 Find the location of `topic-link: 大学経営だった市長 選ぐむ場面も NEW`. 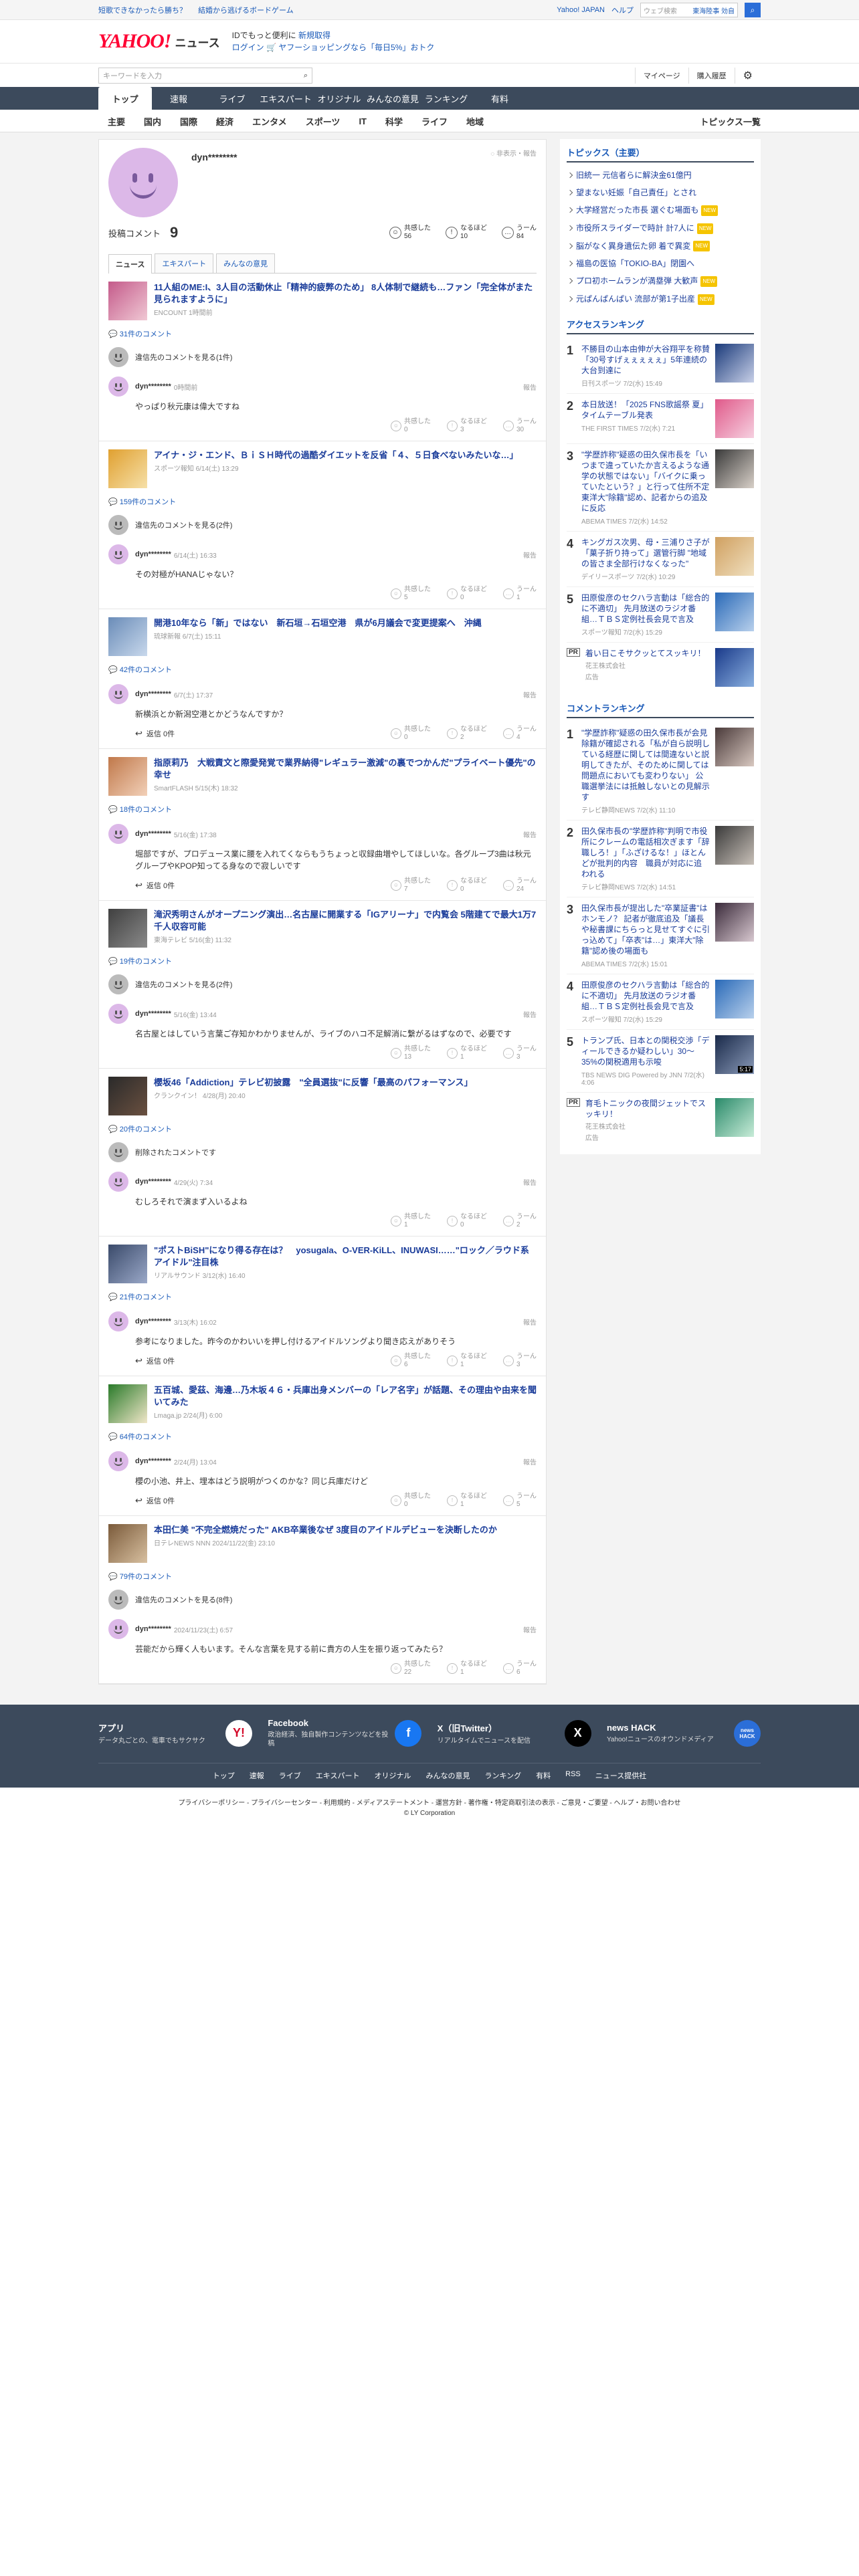

topic-link: 大学経営だった市長 選ぐむ場面も NEW is located at coordinates (660, 210).